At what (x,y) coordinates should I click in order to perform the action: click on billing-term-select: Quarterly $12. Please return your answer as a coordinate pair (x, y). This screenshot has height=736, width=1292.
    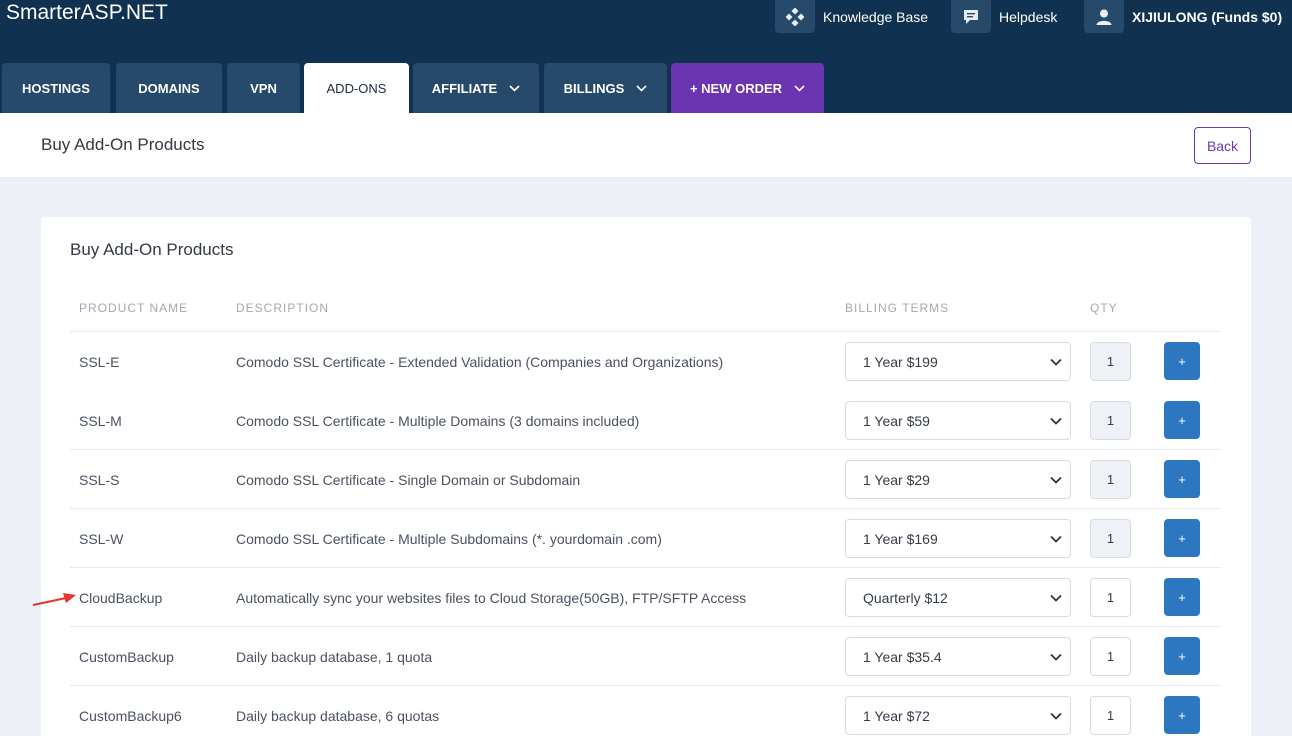
    Looking at the image, I should click on (958, 597).